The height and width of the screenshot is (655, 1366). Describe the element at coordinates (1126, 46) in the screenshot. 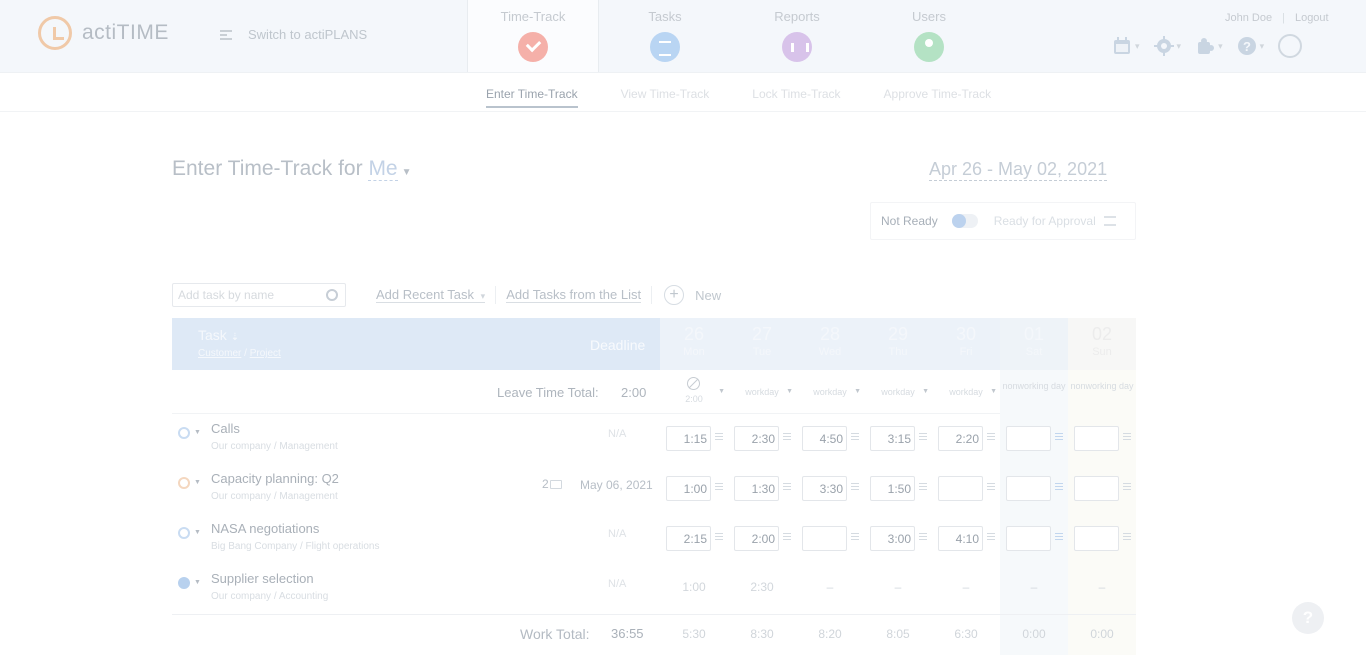

I see `calendar-menu: ▾` at that location.